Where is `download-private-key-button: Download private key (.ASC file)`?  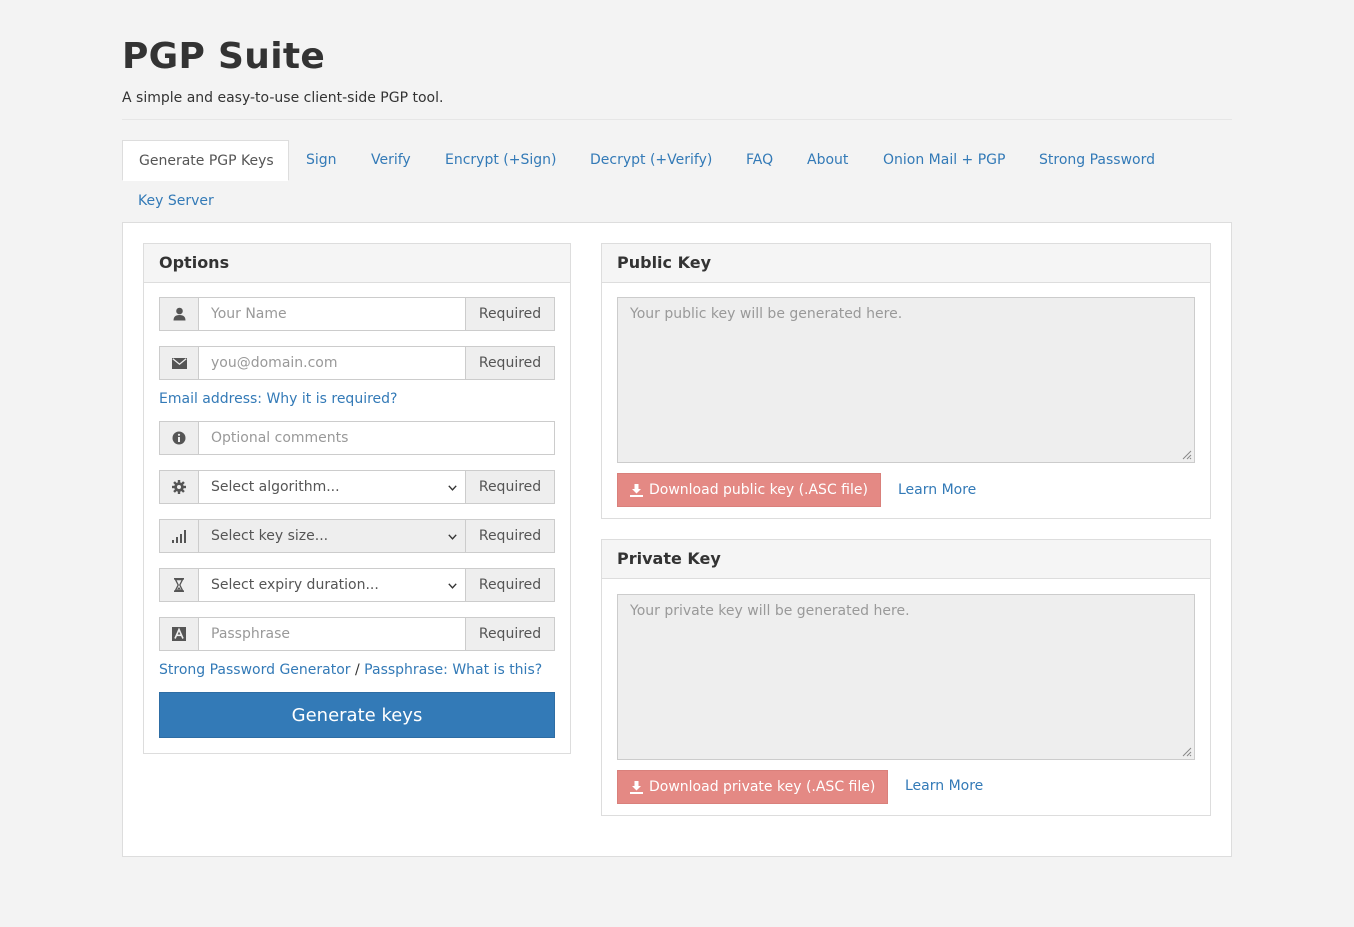
download-private-key-button: Download private key (.ASC file) is located at coordinates (753, 787).